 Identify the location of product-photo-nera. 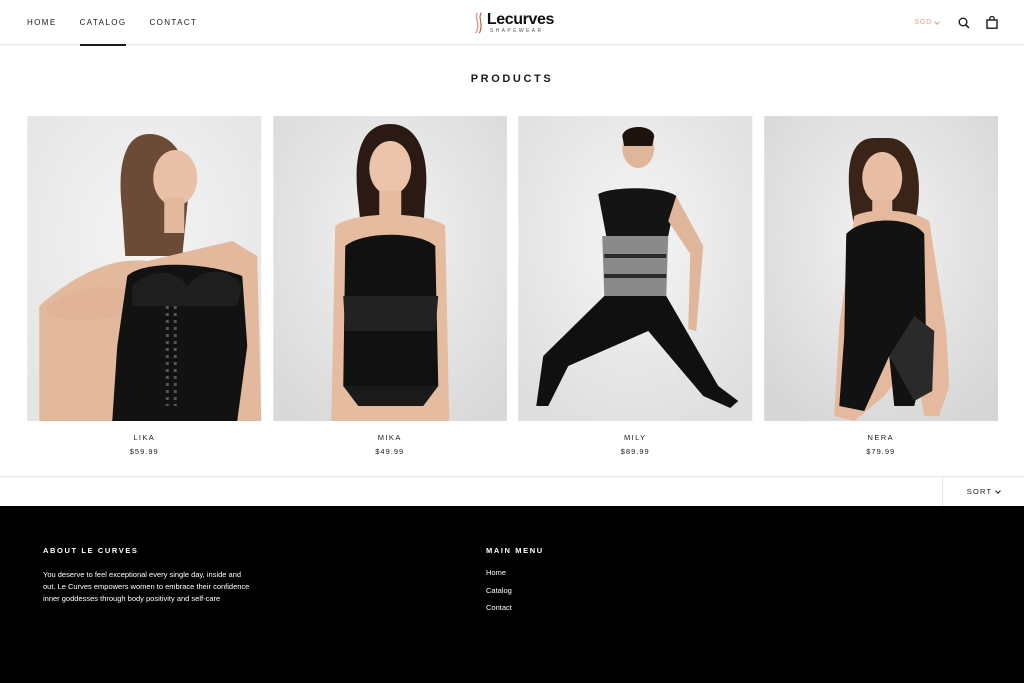
(880, 268).